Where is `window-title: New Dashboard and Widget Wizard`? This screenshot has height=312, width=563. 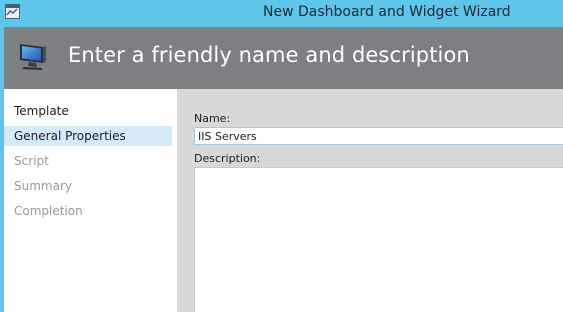 window-title: New Dashboard and Widget Wizard is located at coordinates (387, 12).